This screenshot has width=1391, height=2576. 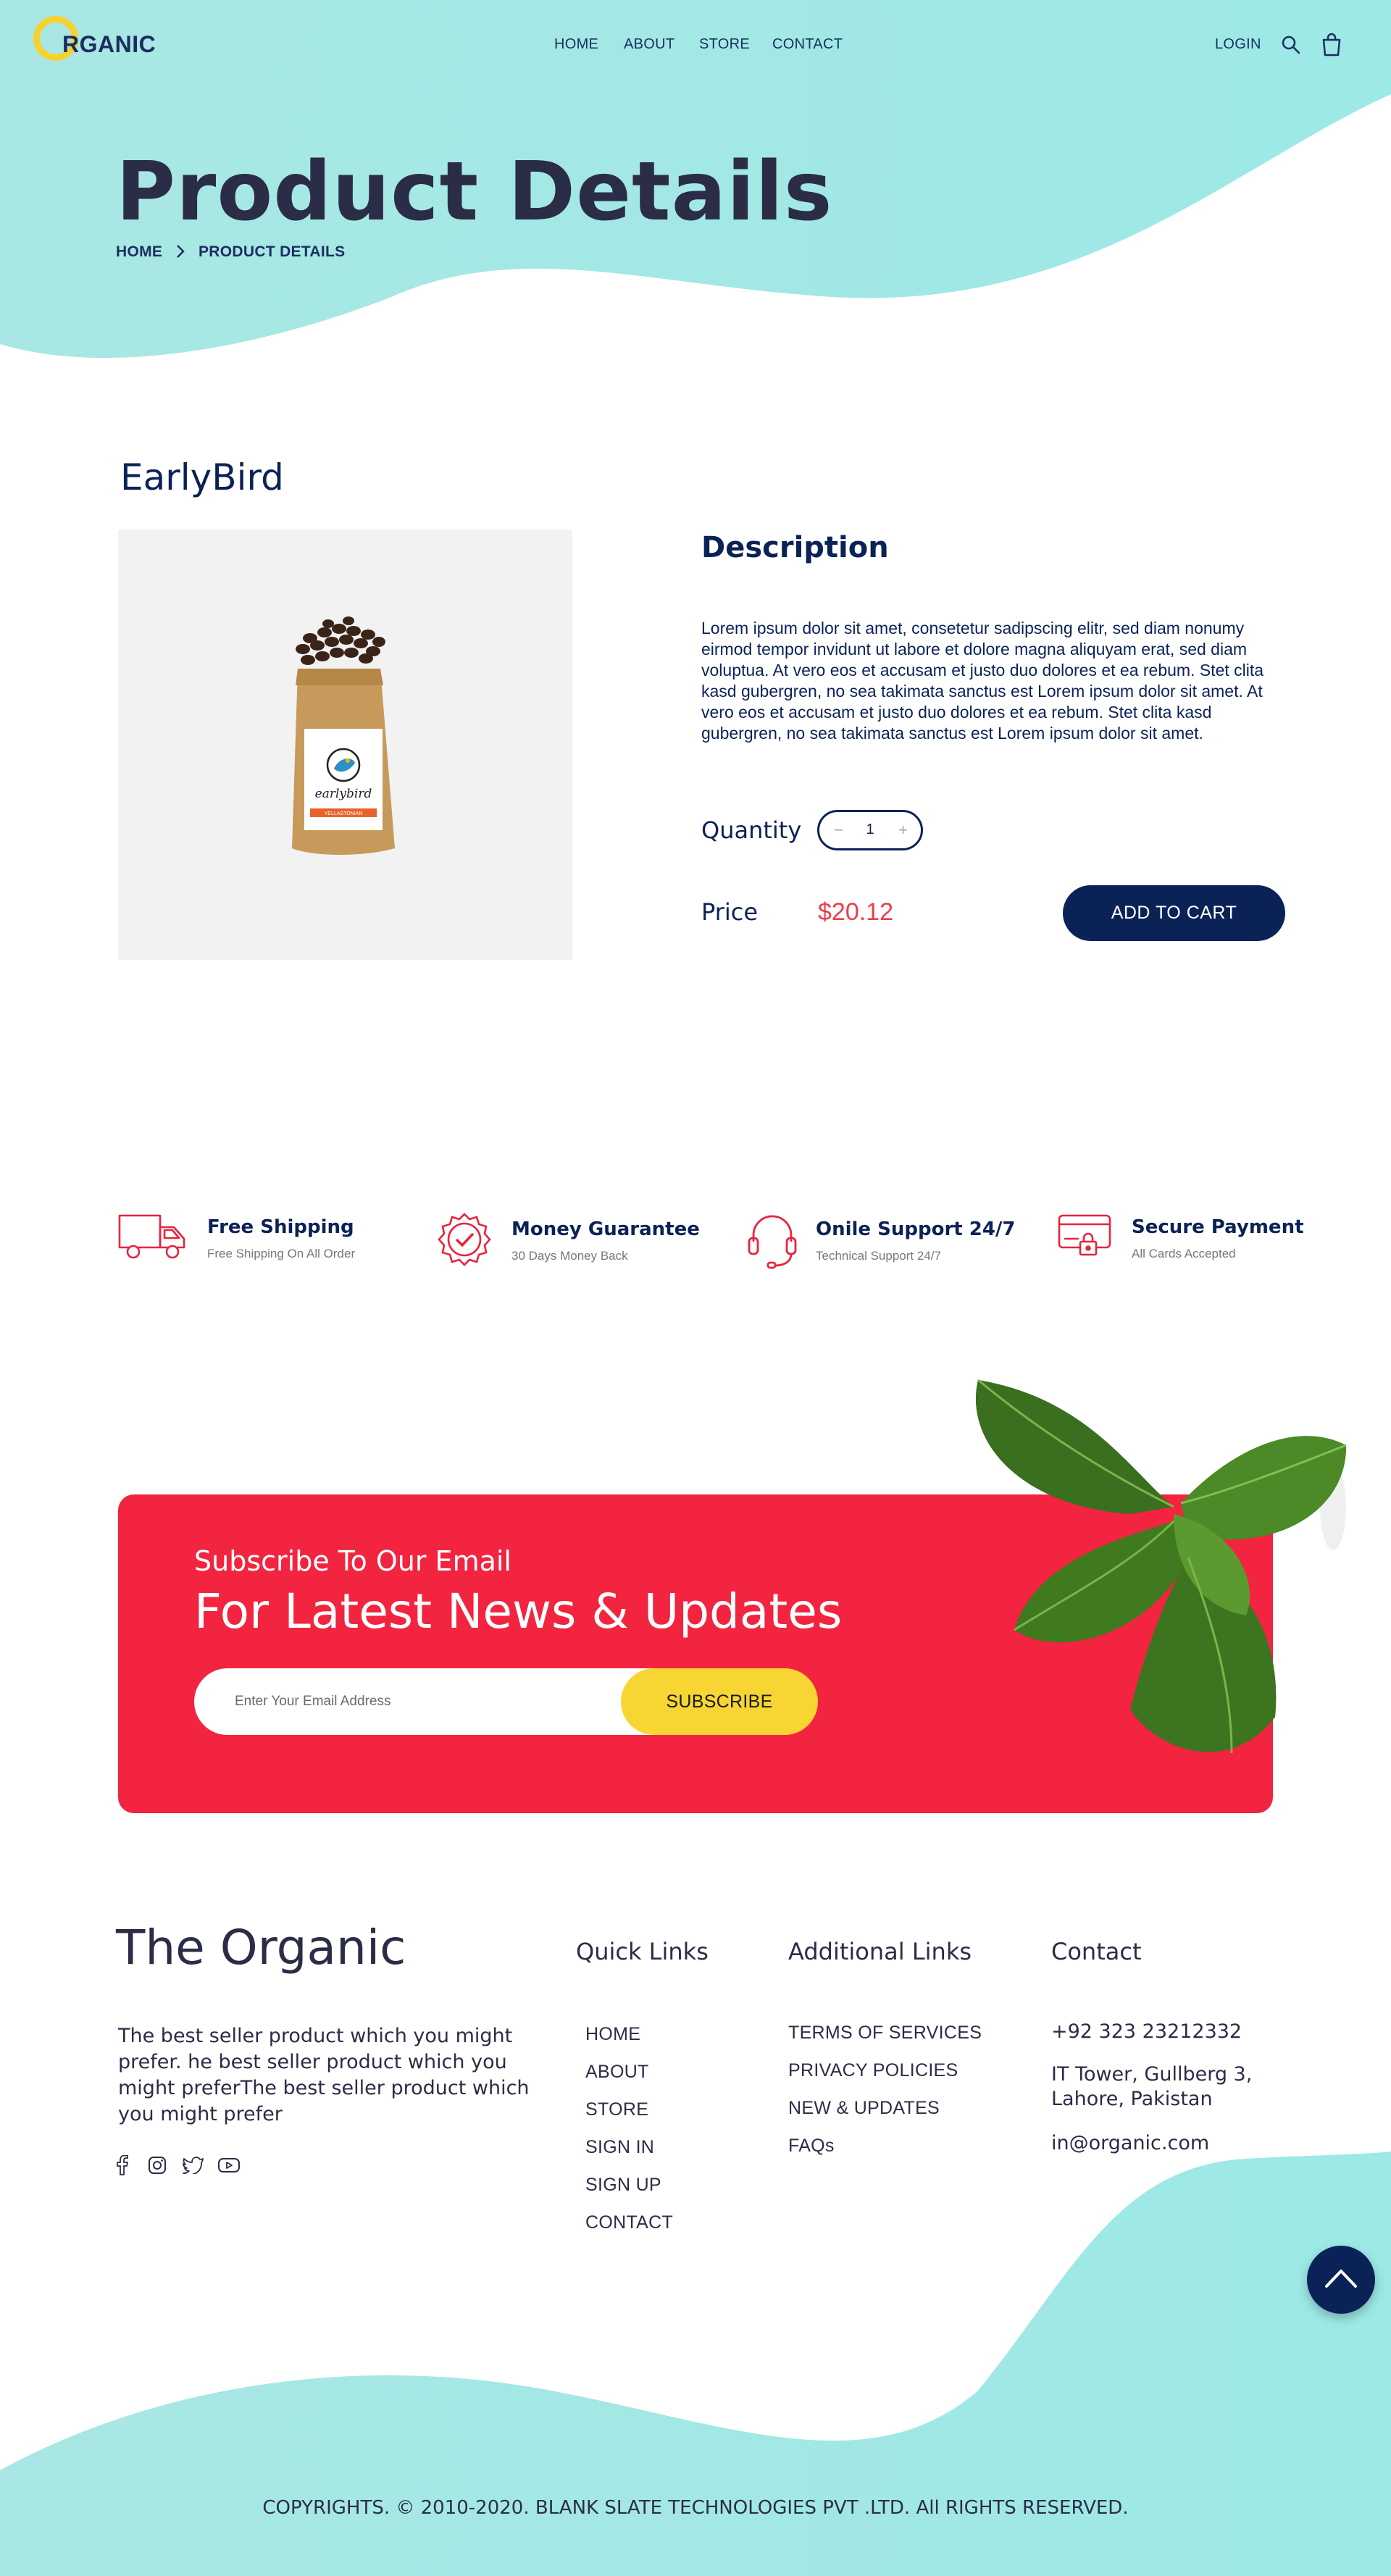 I want to click on shopping-bag-icon, so click(x=1332, y=44).